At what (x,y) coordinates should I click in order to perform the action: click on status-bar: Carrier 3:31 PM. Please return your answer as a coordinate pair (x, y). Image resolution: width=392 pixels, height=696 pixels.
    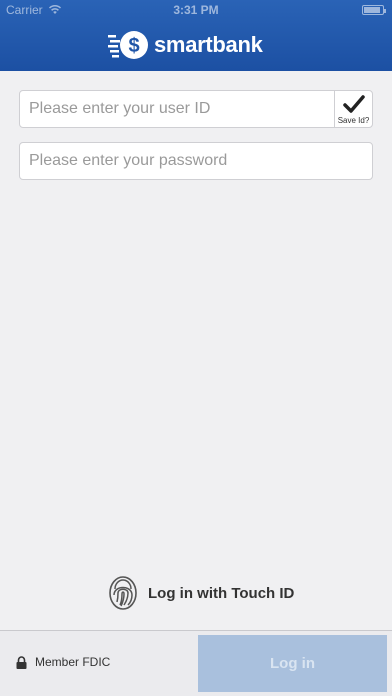
    Looking at the image, I should click on (196, 10).